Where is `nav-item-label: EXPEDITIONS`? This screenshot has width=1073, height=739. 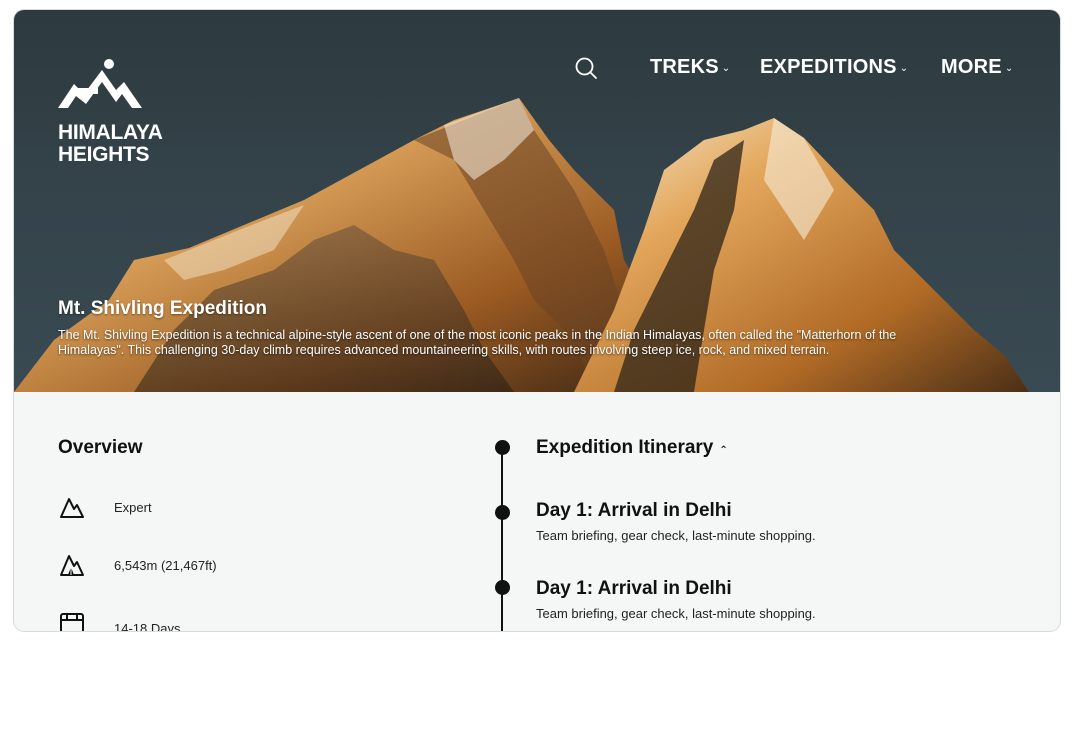
nav-item-label: EXPEDITIONS is located at coordinates (828, 67).